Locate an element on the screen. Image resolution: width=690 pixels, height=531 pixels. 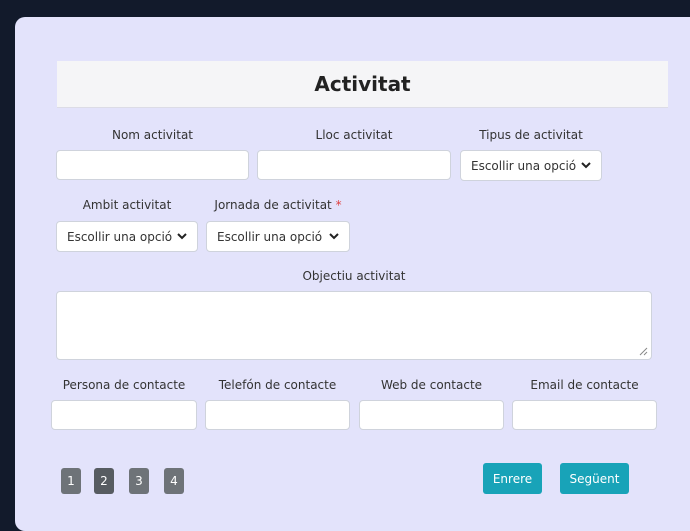
page-button-2: 2 is located at coordinates (104, 481).